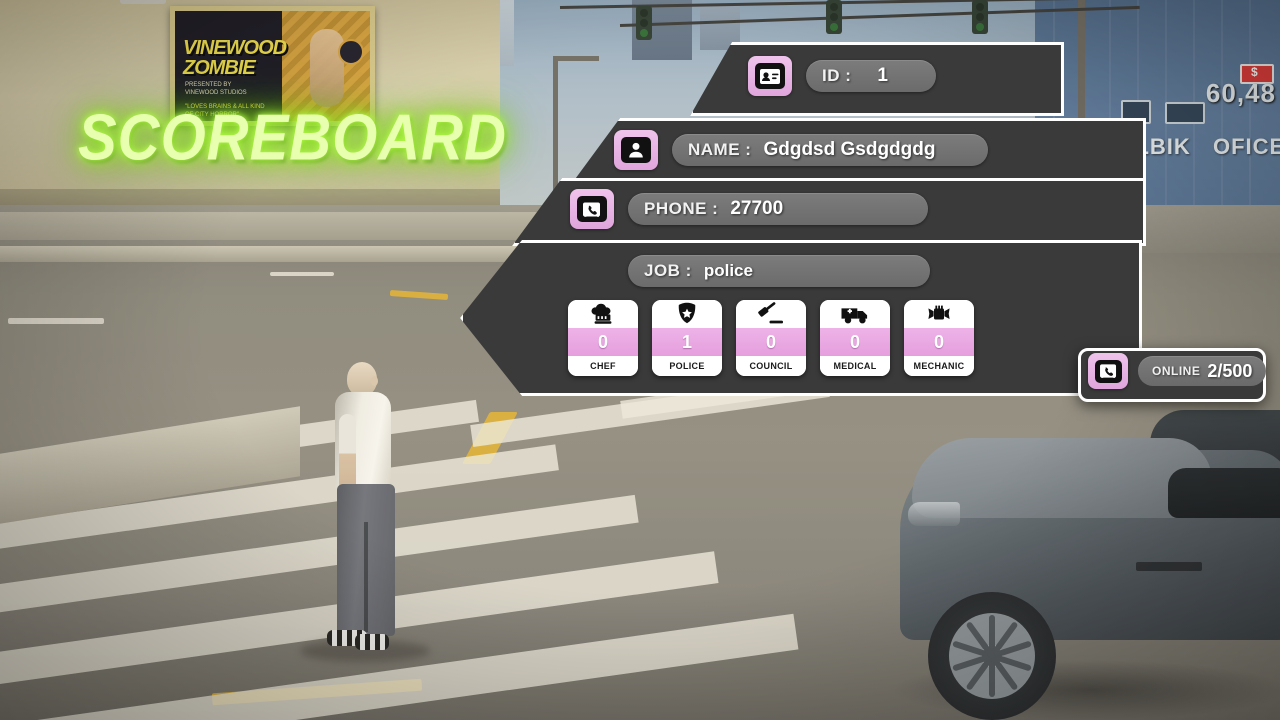 Image resolution: width=1280 pixels, height=720 pixels. I want to click on gavel-icon, so click(771, 314).